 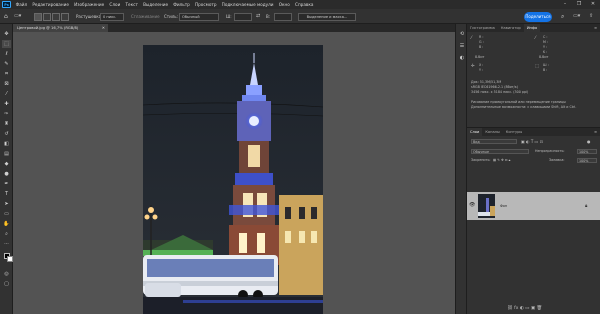 What do you see at coordinates (462, 34) in the screenshot?
I see `history-panel-icon: ⟲` at bounding box center [462, 34].